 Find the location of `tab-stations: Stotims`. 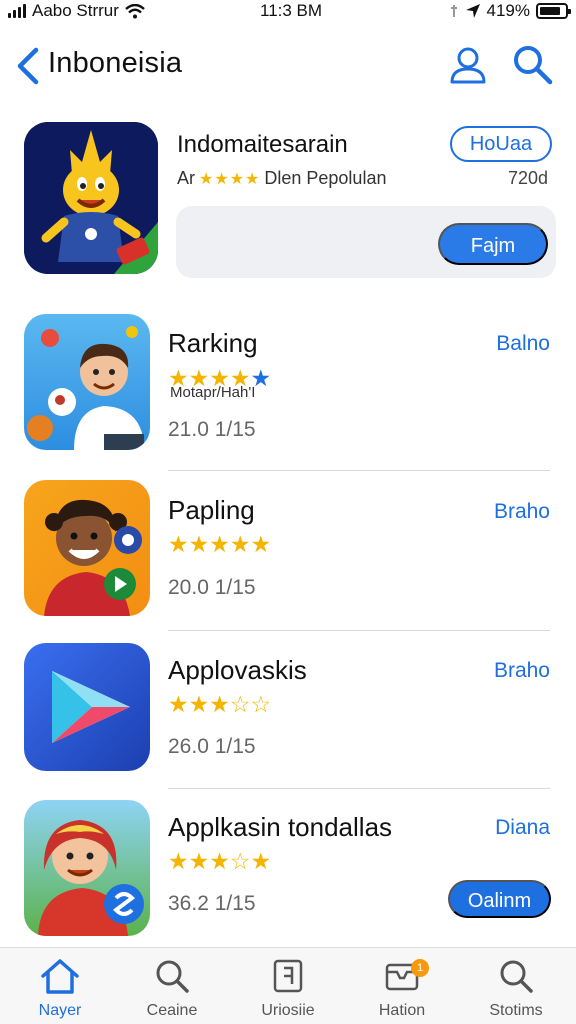

tab-stations: Stotims is located at coordinates (516, 989).